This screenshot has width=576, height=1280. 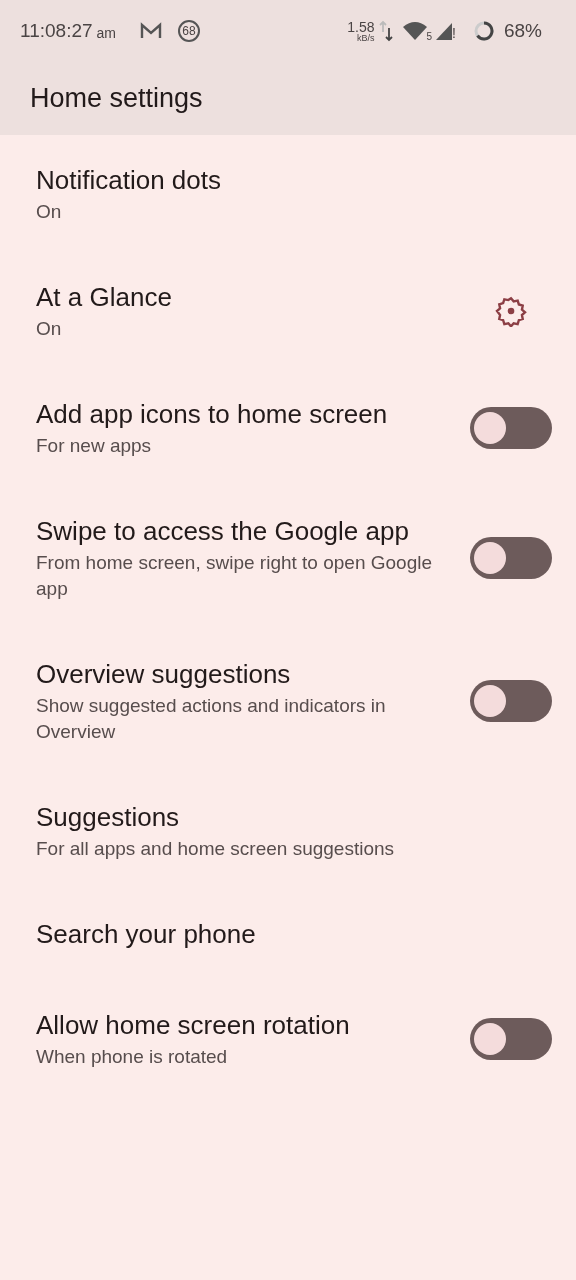 I want to click on signal-icon, so click(x=444, y=31).